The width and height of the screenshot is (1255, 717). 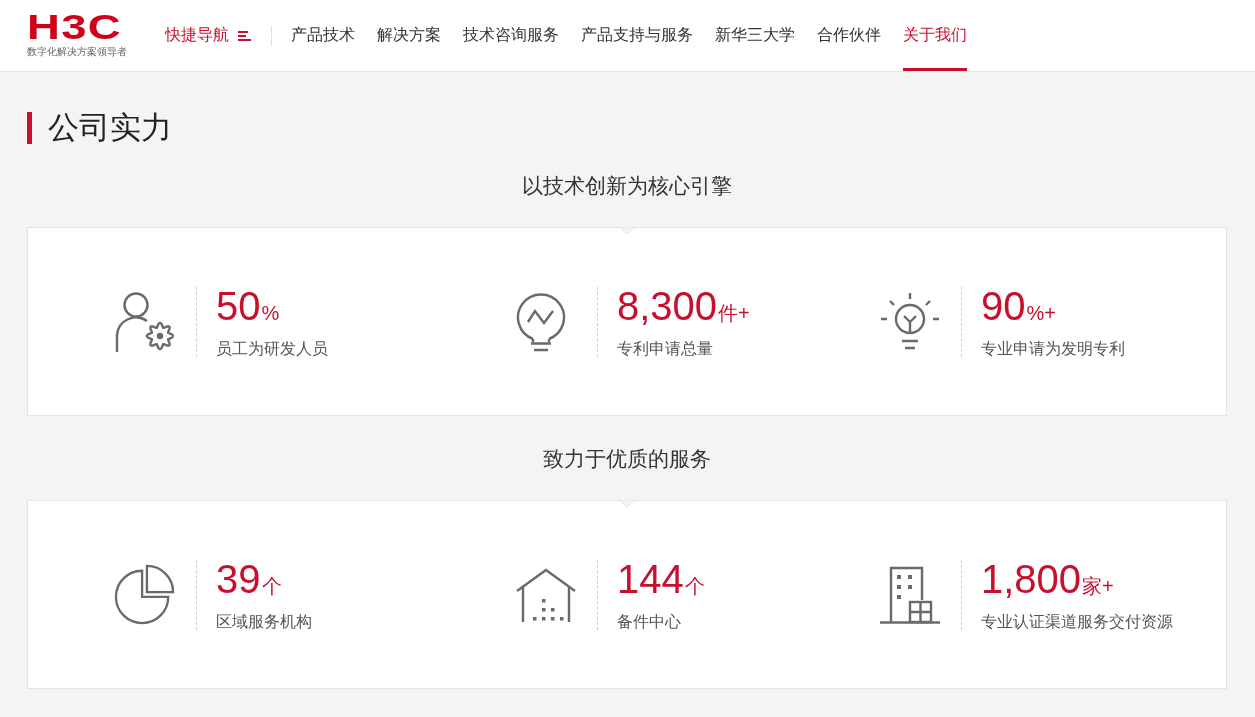 I want to click on stat-value: 1,800, so click(x=1031, y=578).